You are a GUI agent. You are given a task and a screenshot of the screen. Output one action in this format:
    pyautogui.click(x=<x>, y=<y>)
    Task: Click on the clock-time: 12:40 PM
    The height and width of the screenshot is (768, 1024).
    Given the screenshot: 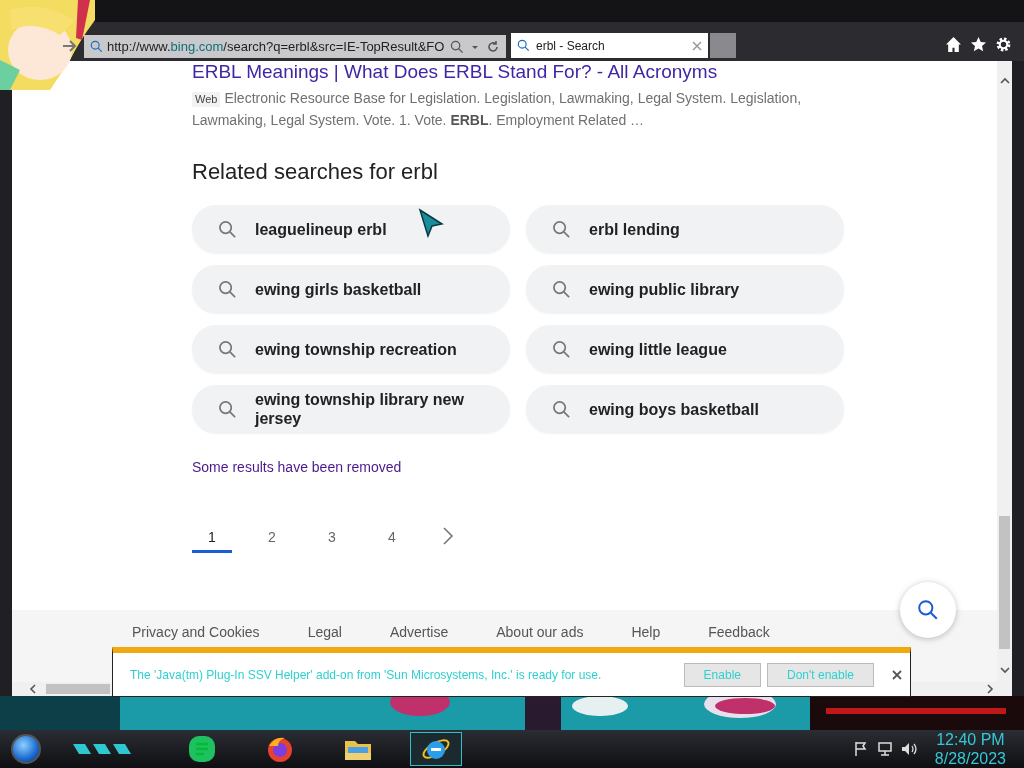 What is the action you would take?
    pyautogui.click(x=970, y=739)
    